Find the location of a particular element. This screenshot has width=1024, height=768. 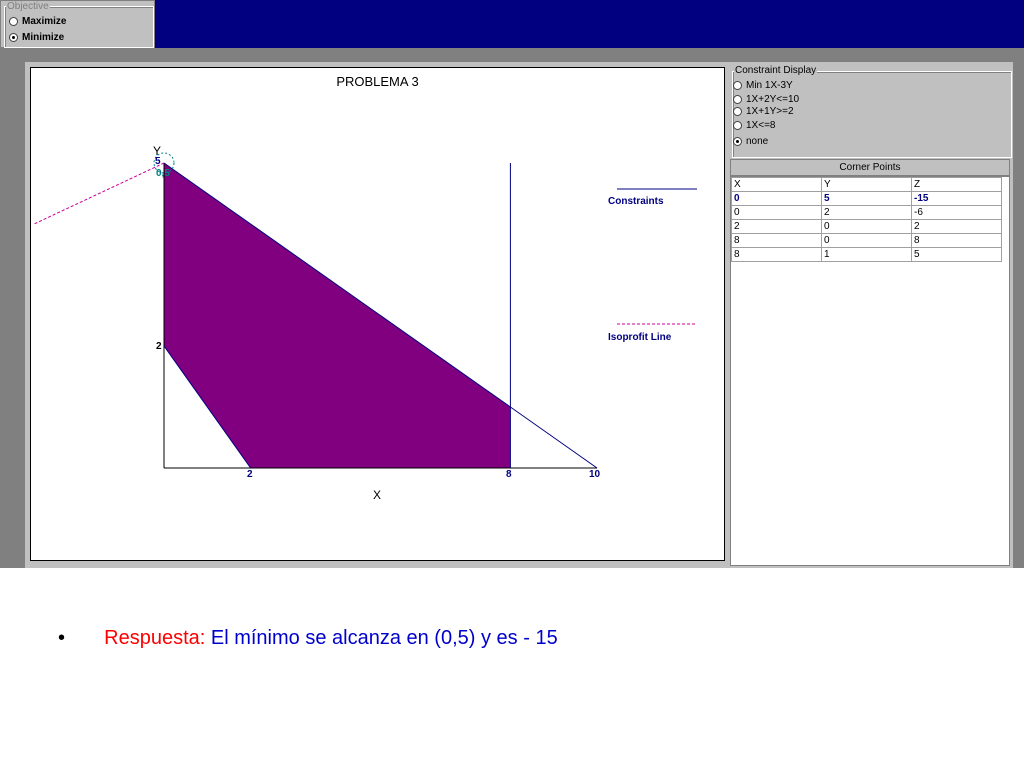

point-label: 0,5 is located at coordinates (163, 173).